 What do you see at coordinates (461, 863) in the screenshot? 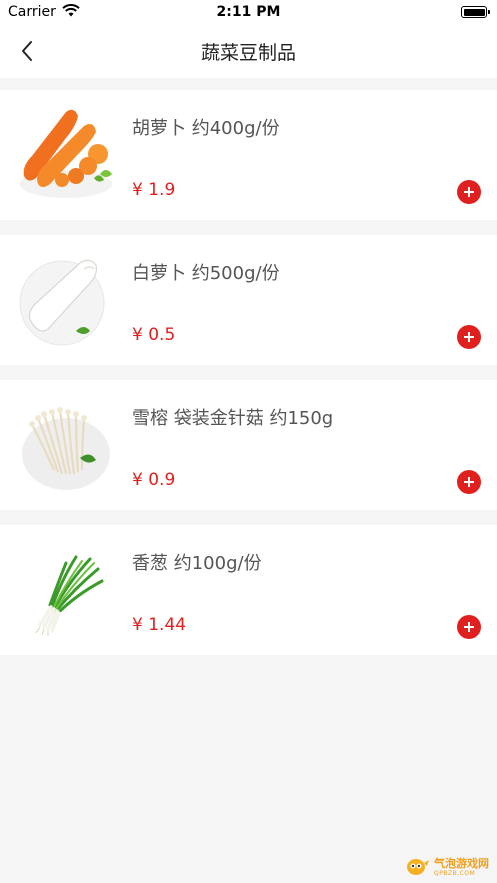
I see `watermark-text: 气泡游戏网` at bounding box center [461, 863].